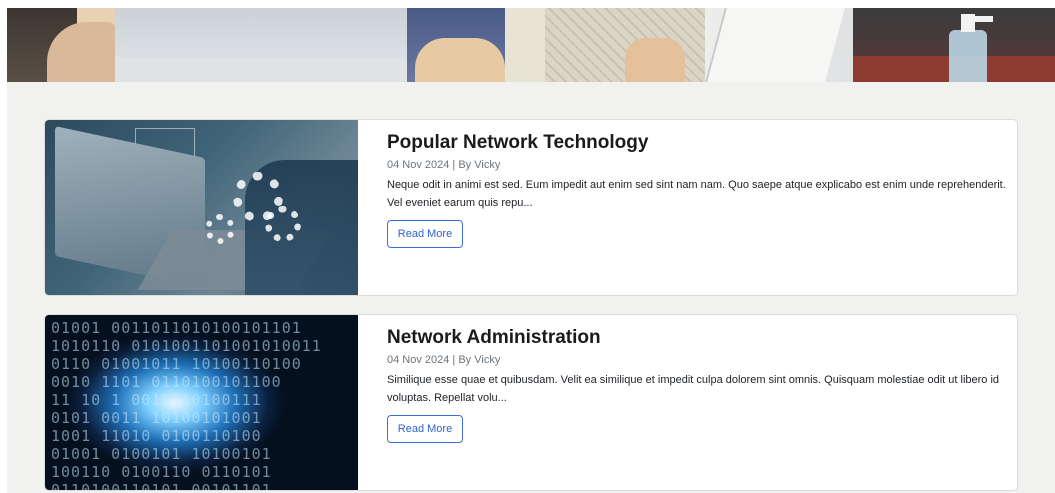  Describe the element at coordinates (494, 338) in the screenshot. I see `post-title: Network Administration` at that location.